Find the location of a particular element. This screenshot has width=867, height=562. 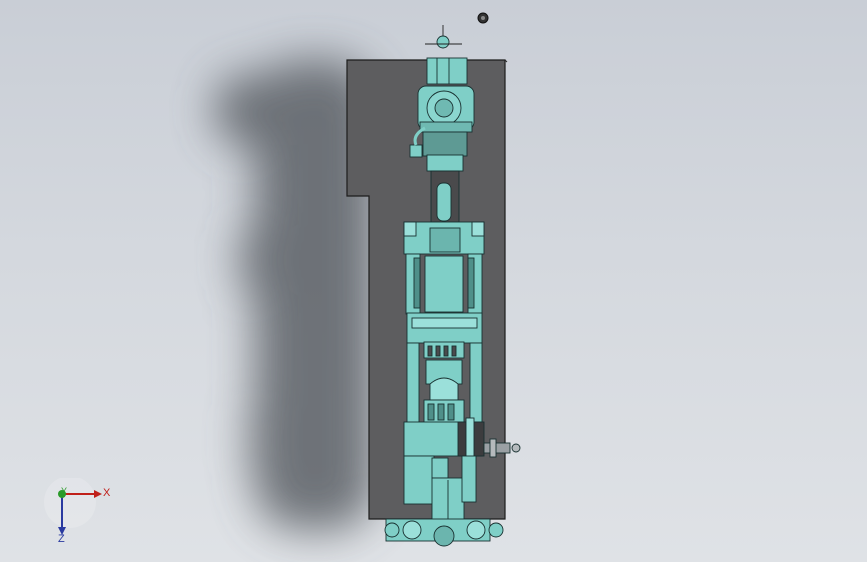

triad-axes is located at coordinates (73, 505).